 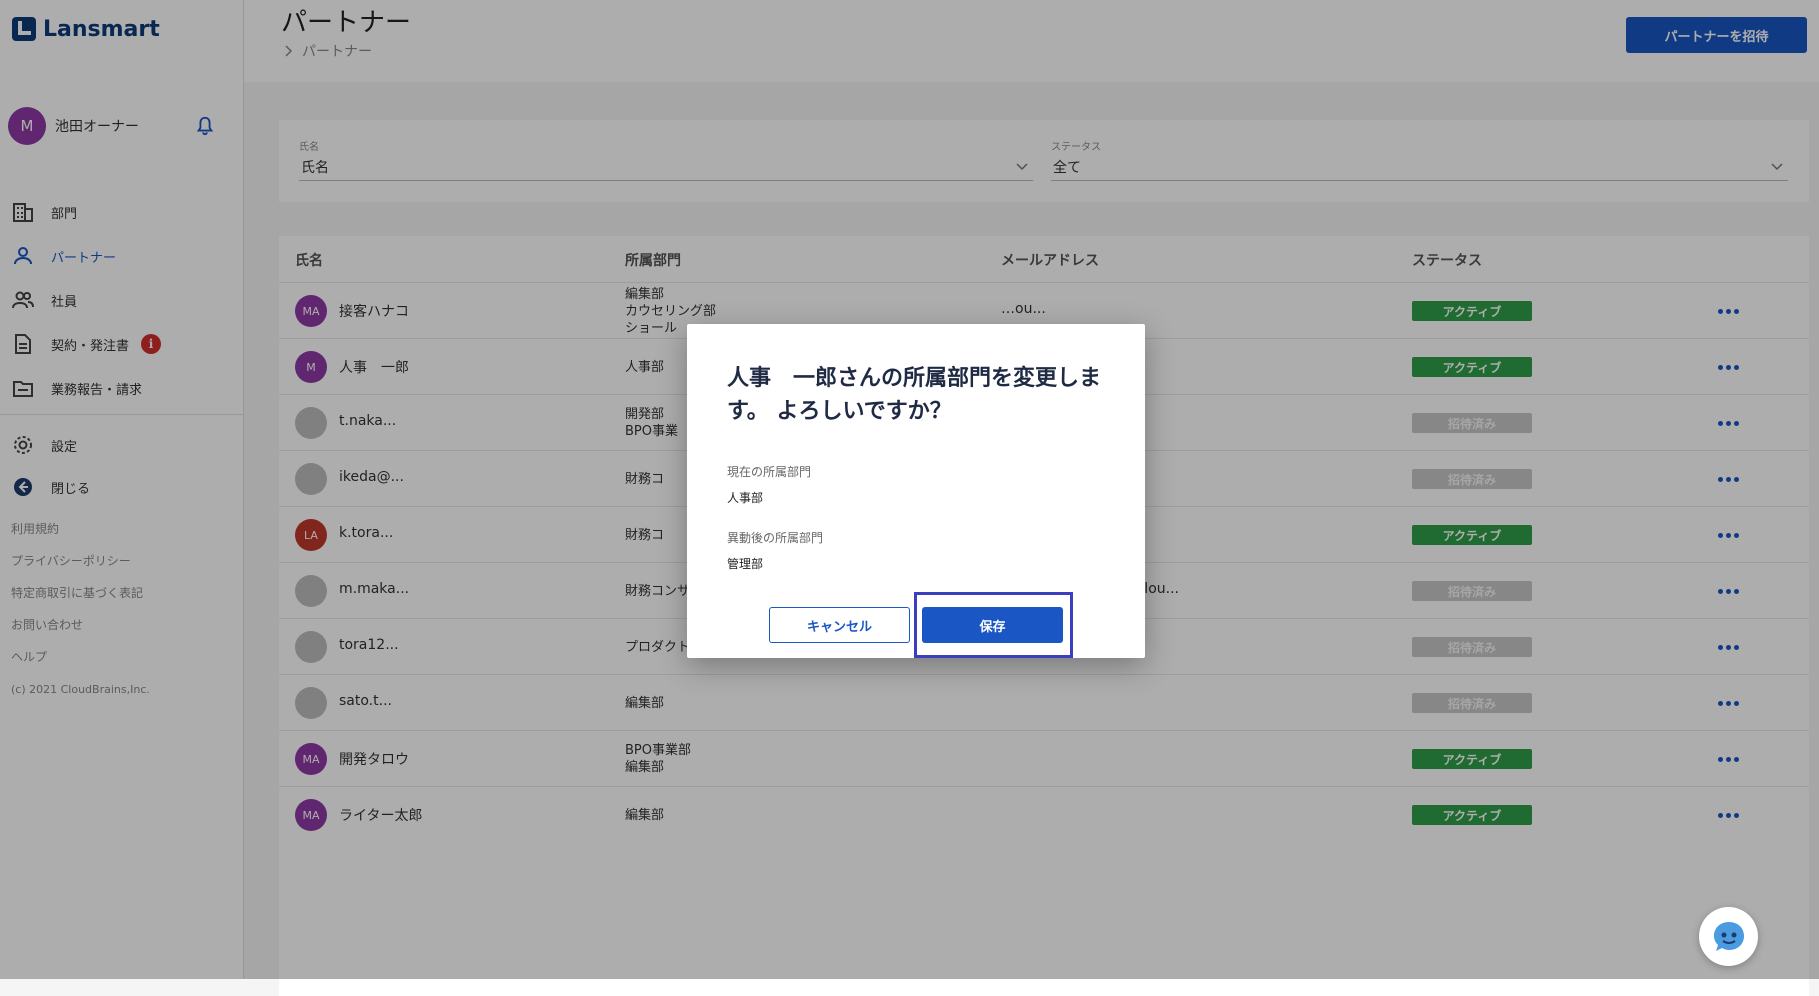 I want to click on chatbot-button, so click(x=1728, y=936).